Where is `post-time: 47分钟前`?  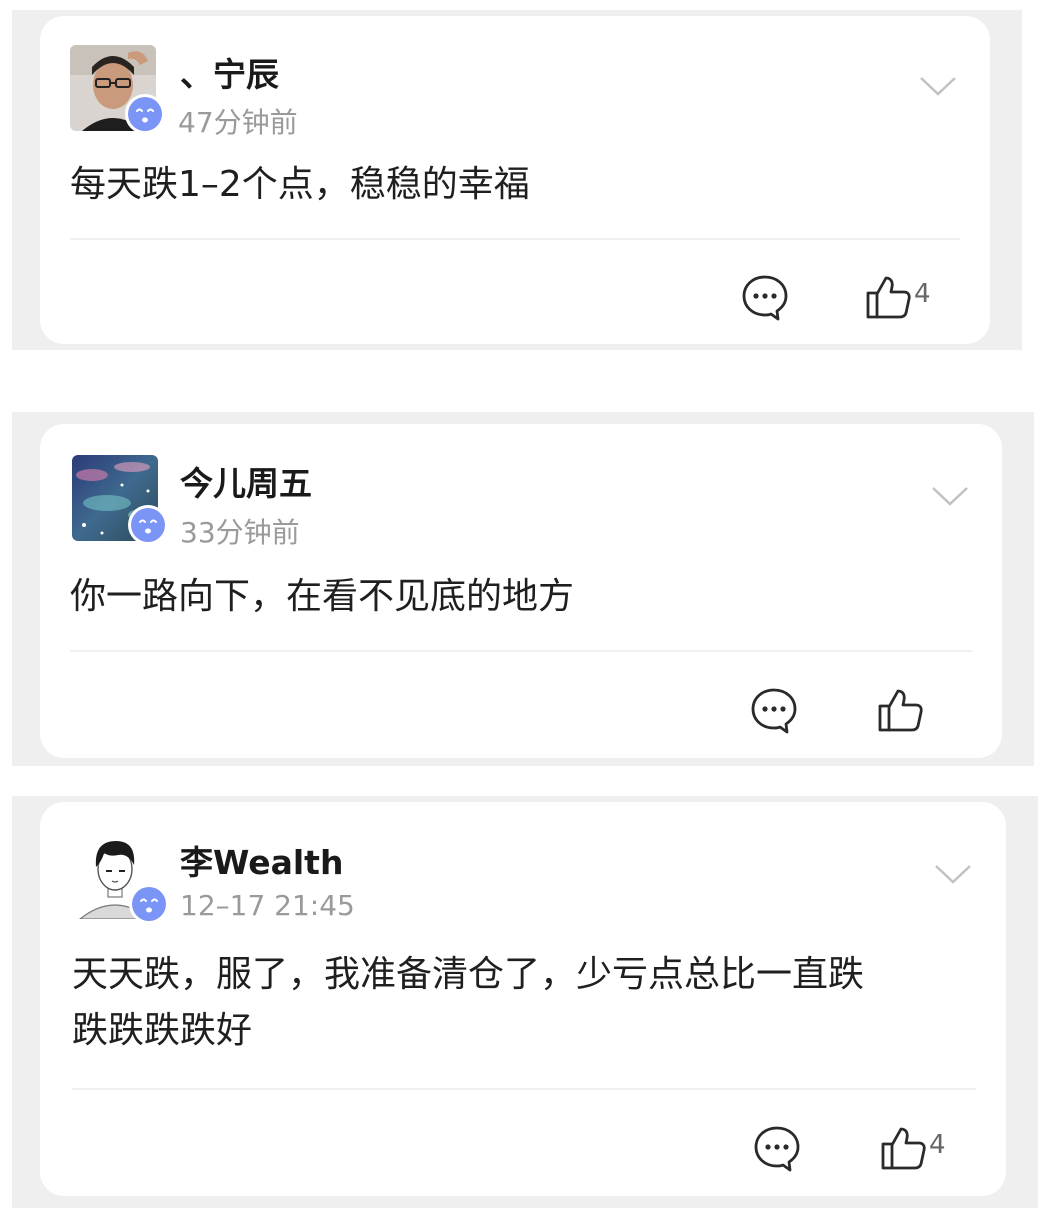
post-time: 47分钟前 is located at coordinates (238, 122).